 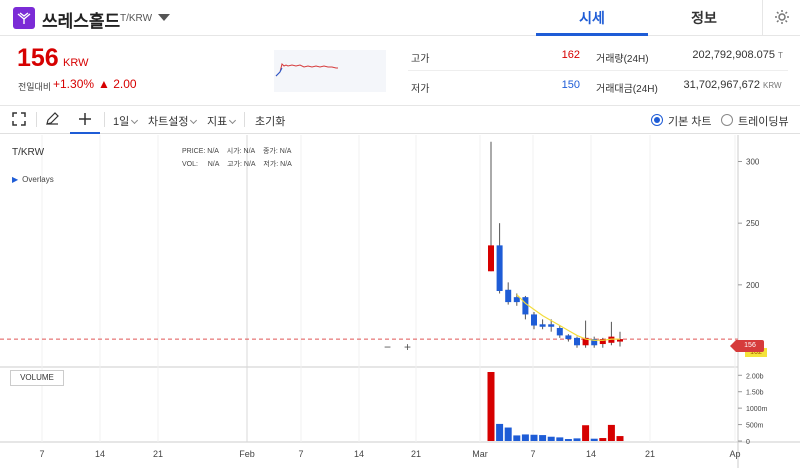 What do you see at coordinates (136, 18) in the screenshot?
I see `coin-pair: T/KRW` at bounding box center [136, 18].